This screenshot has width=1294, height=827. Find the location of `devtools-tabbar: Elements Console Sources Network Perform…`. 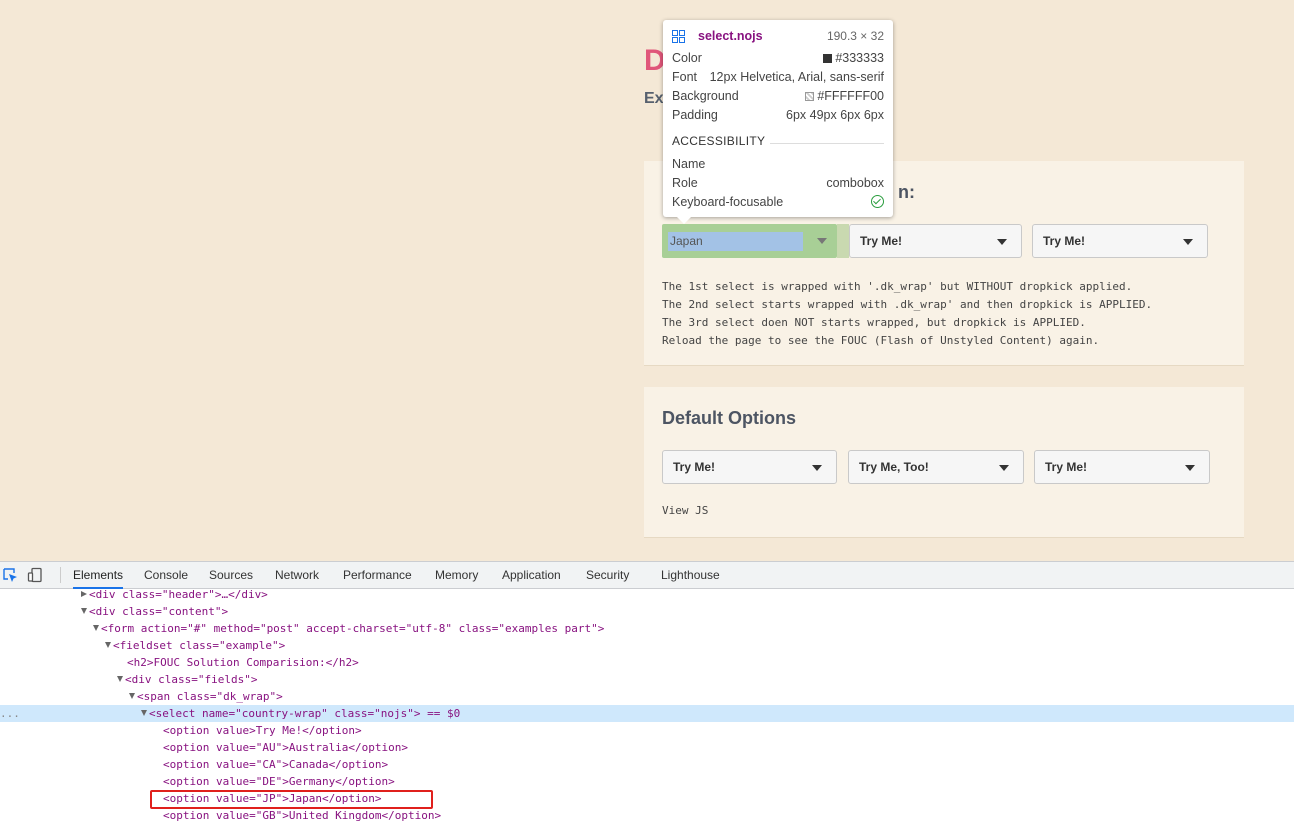

devtools-tabbar: Elements Console Sources Network Perform… is located at coordinates (647, 575).